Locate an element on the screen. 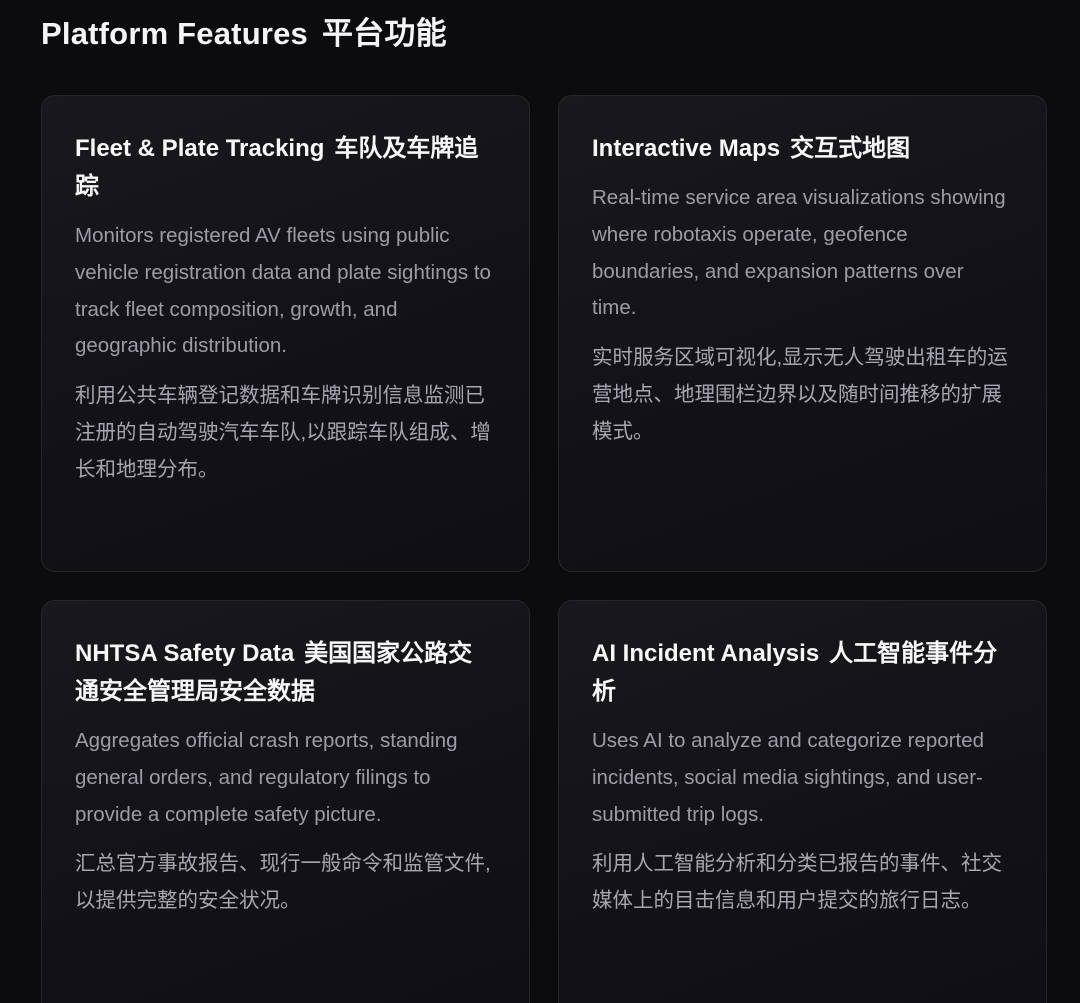  card-title: Interactive Maps 交互式地图 is located at coordinates (802, 149).